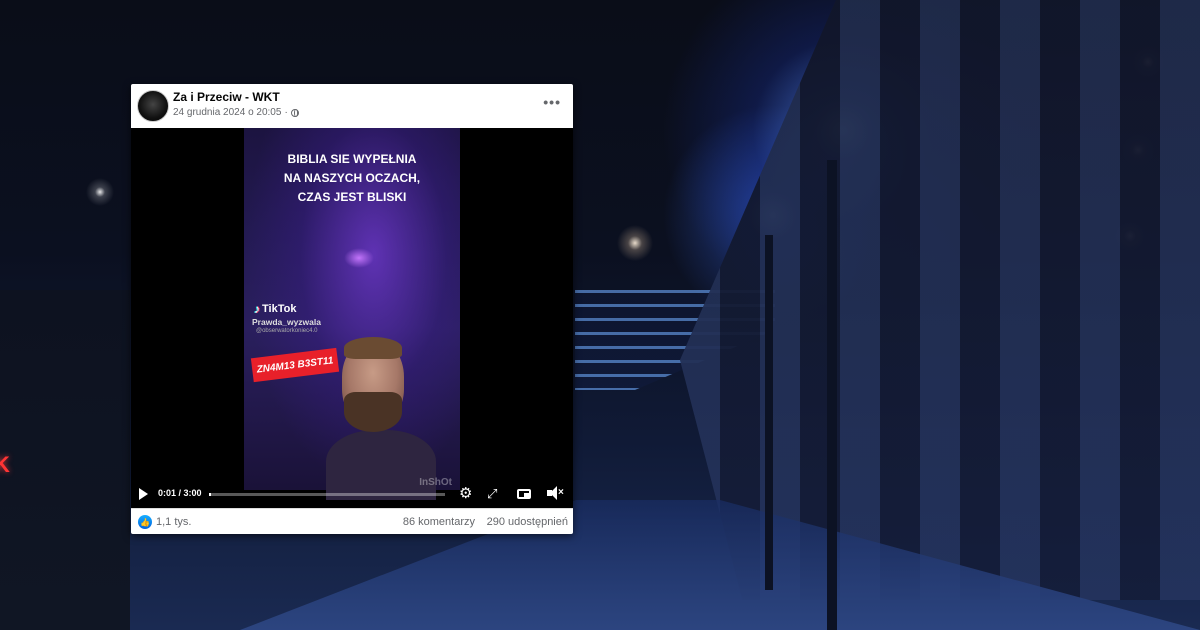  What do you see at coordinates (527, 522) in the screenshot?
I see `shares-count: 290 udostępnień` at bounding box center [527, 522].